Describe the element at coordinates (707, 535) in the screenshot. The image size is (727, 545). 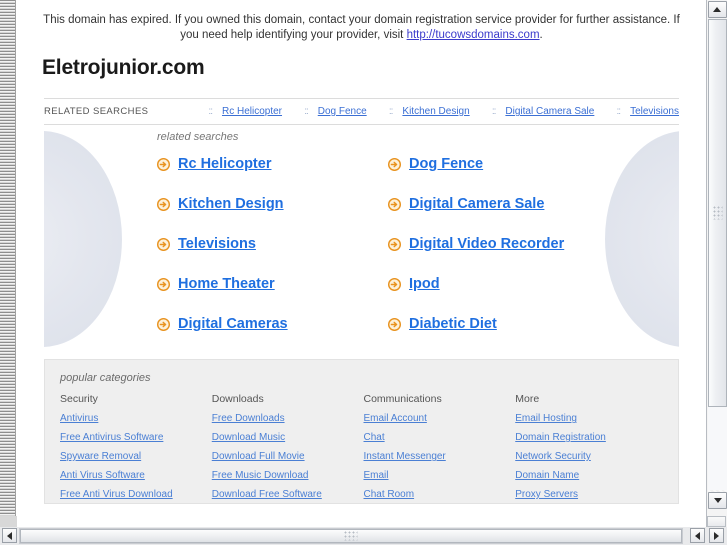
I see `horizontal-scroll-buttons` at that location.